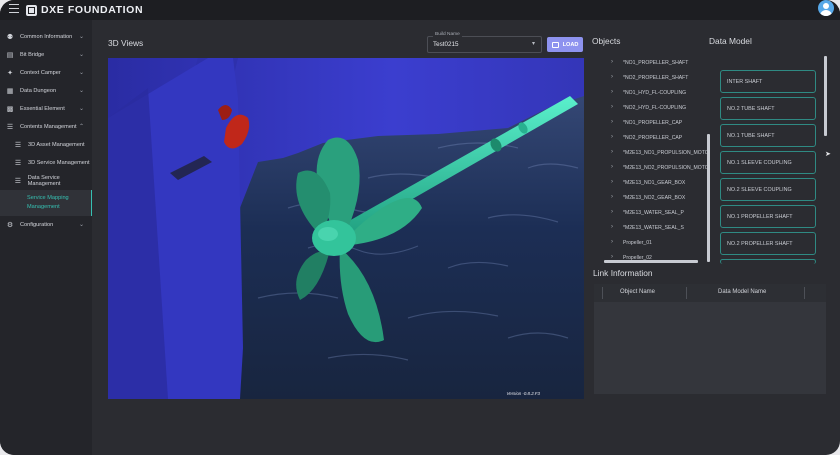  I want to click on objects-title: Objects, so click(606, 41).